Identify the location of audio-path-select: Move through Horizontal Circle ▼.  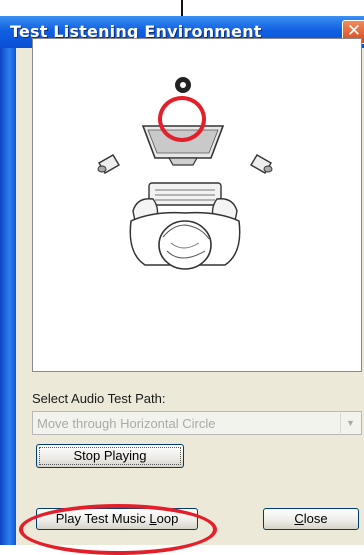
(197, 423).